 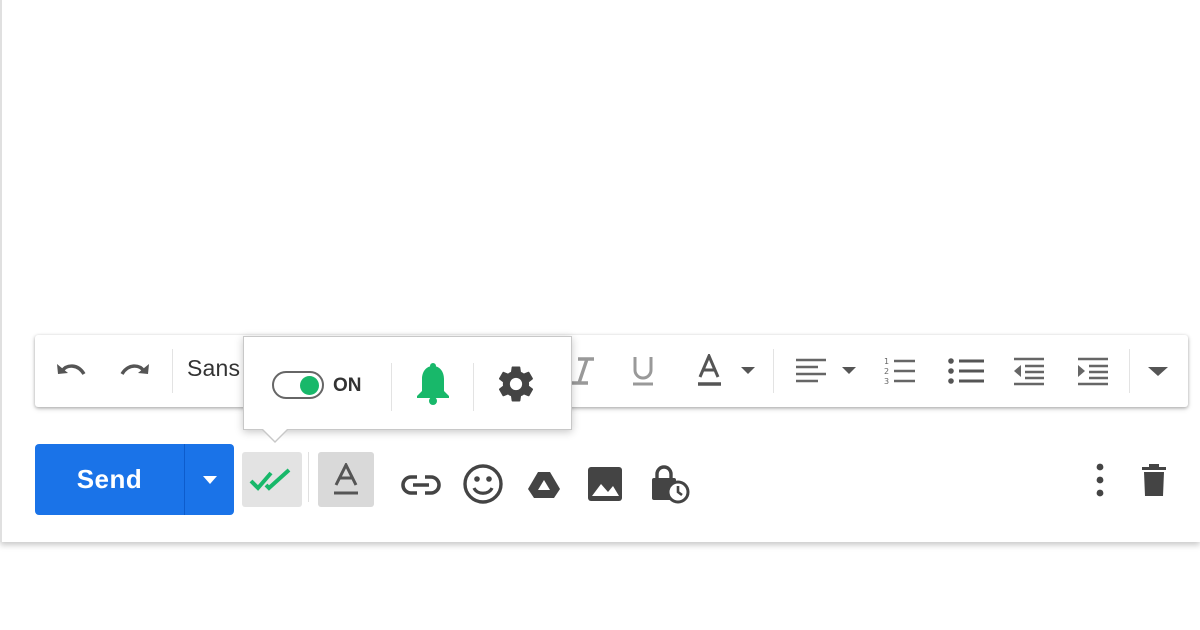 What do you see at coordinates (886, 371) in the screenshot?
I see `svg-text: 2` at bounding box center [886, 371].